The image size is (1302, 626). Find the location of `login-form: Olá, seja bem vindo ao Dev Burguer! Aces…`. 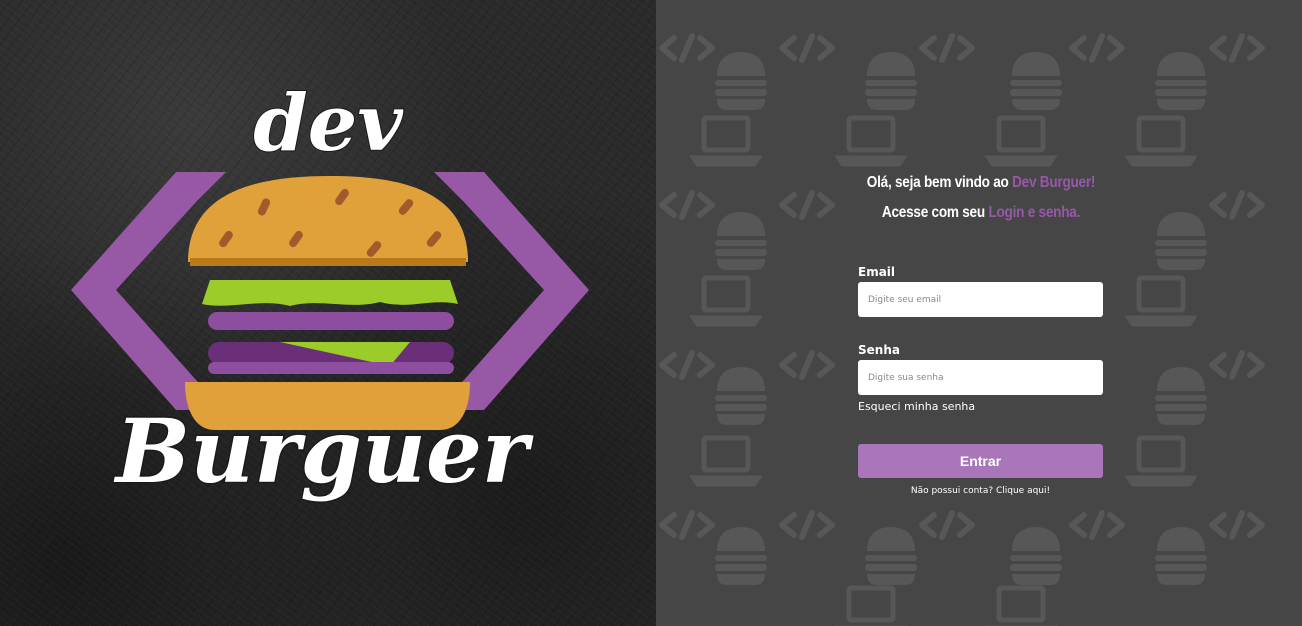

login-form: Olá, seja bem vindo ao Dev Burguer! Aces… is located at coordinates (980, 332).